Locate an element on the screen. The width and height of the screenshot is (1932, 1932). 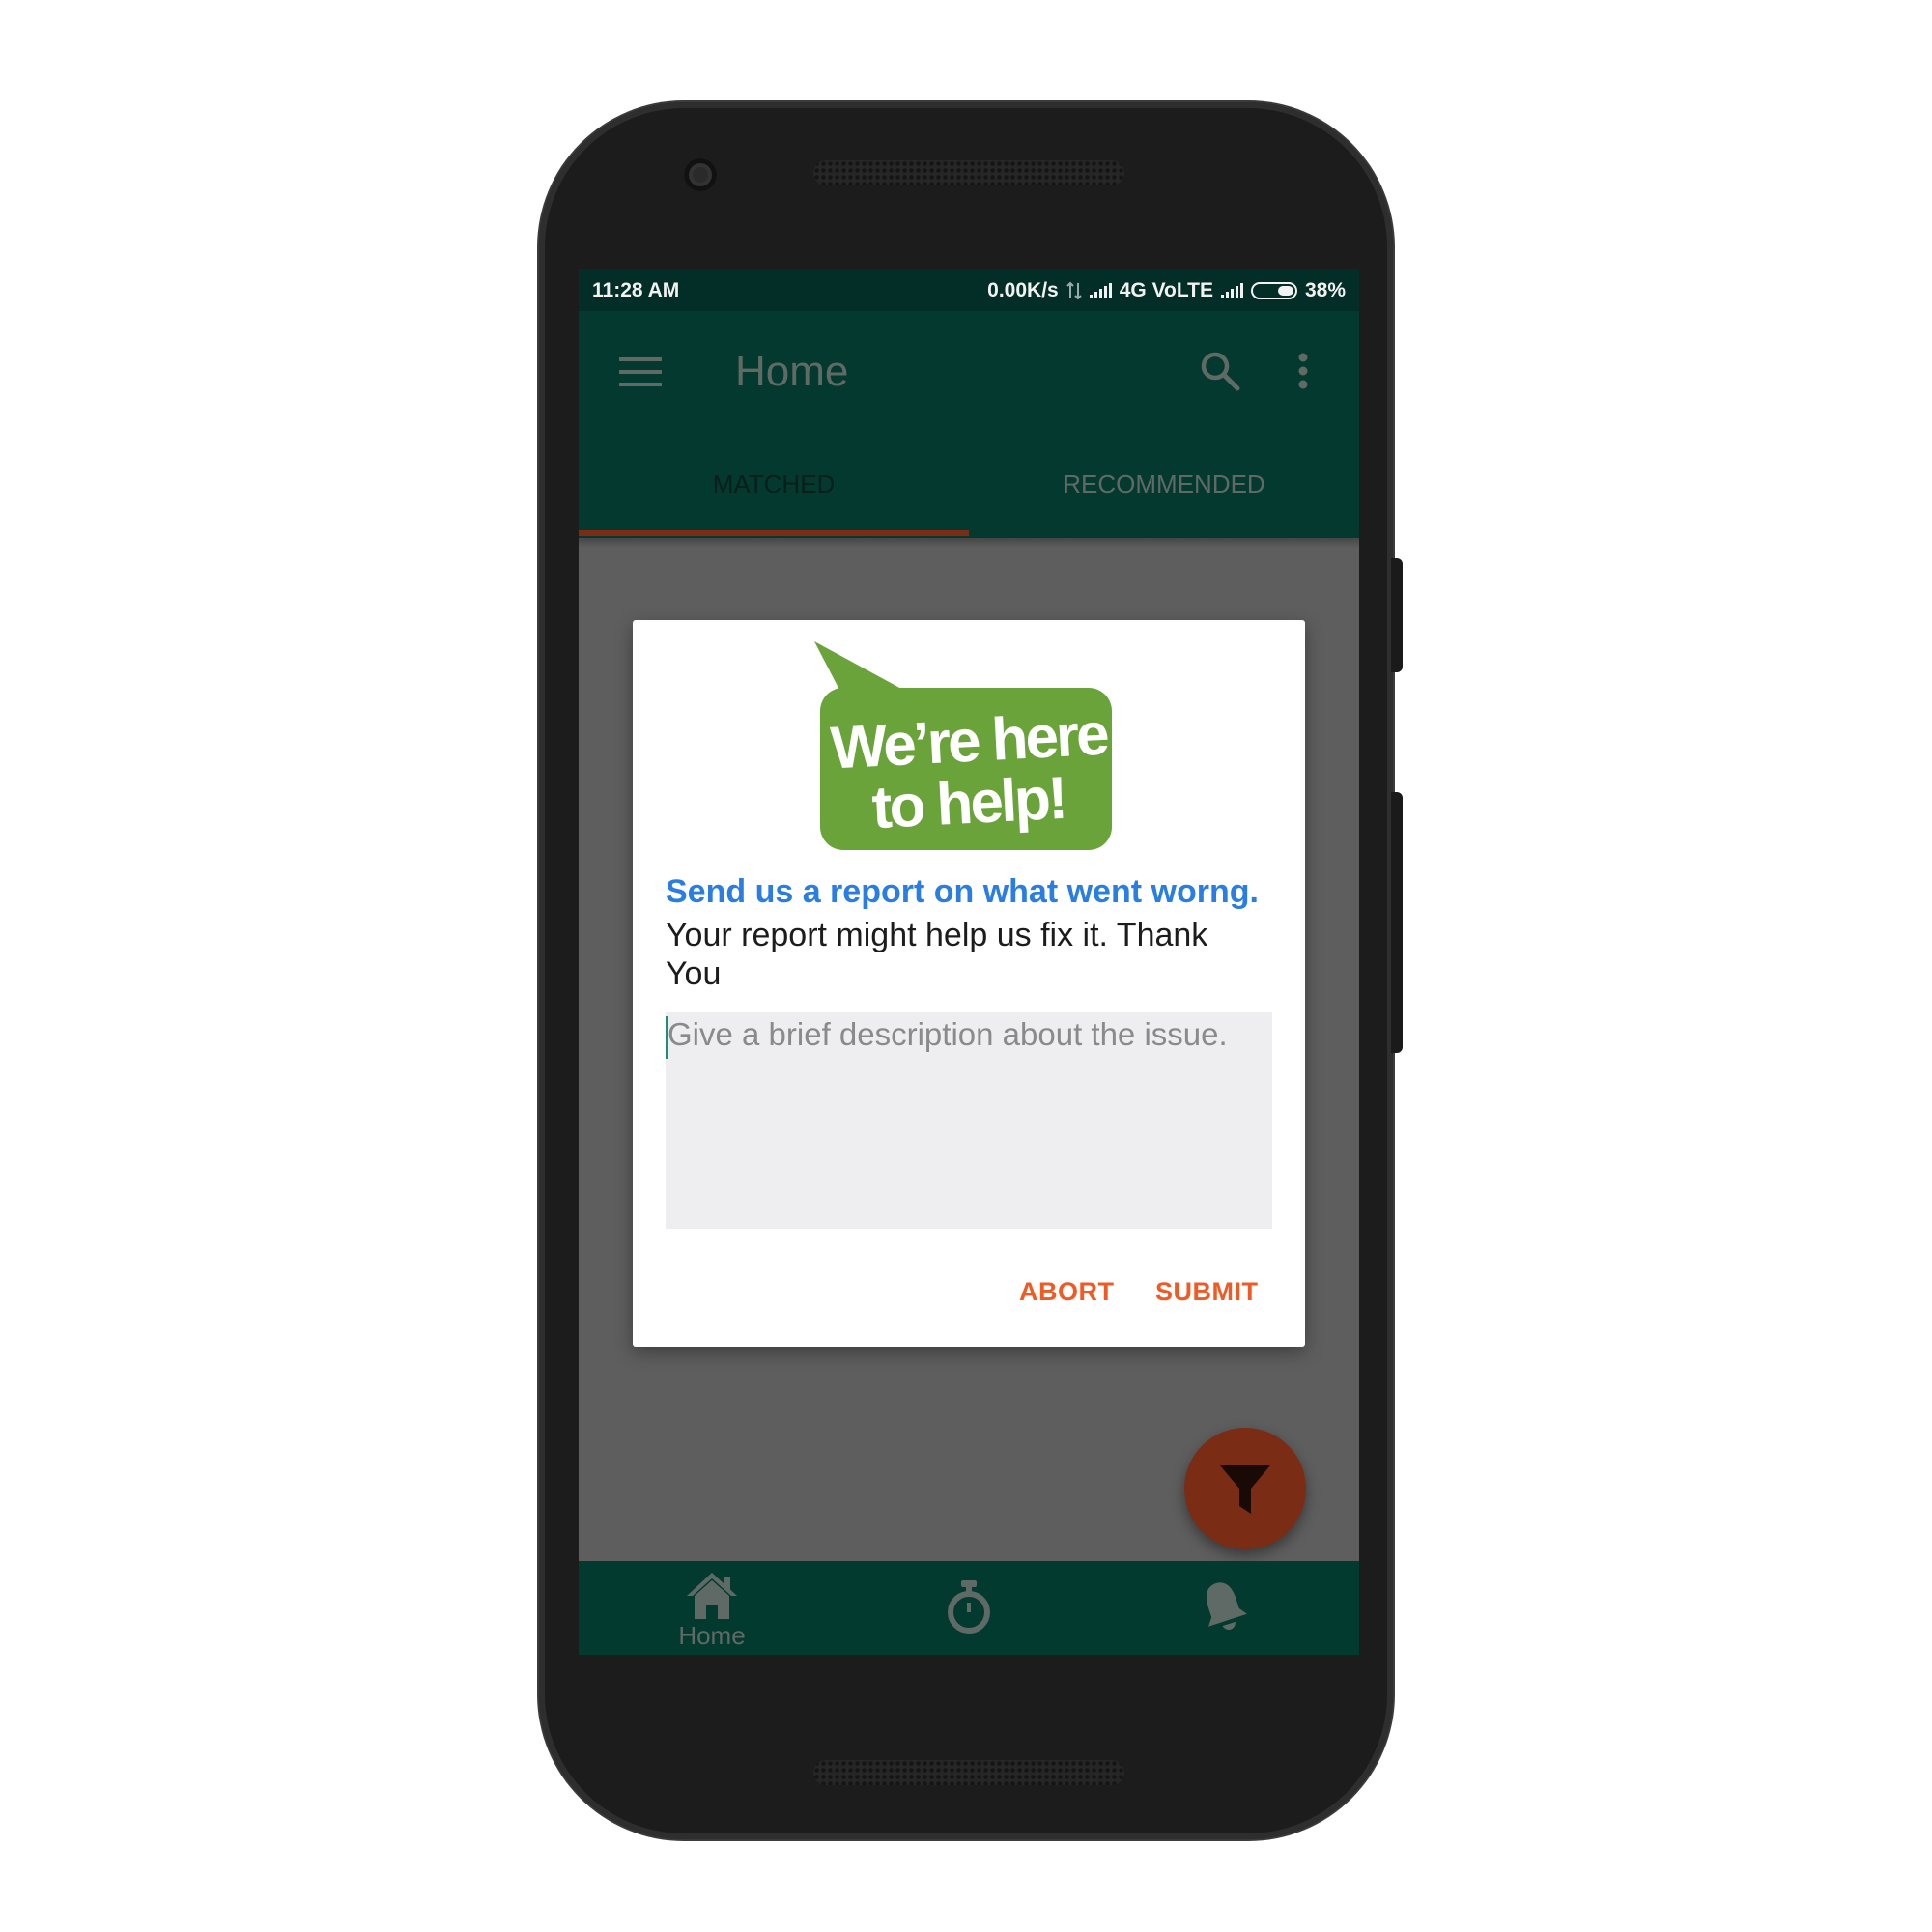
bottom-nav: Home is located at coordinates (969, 1608).